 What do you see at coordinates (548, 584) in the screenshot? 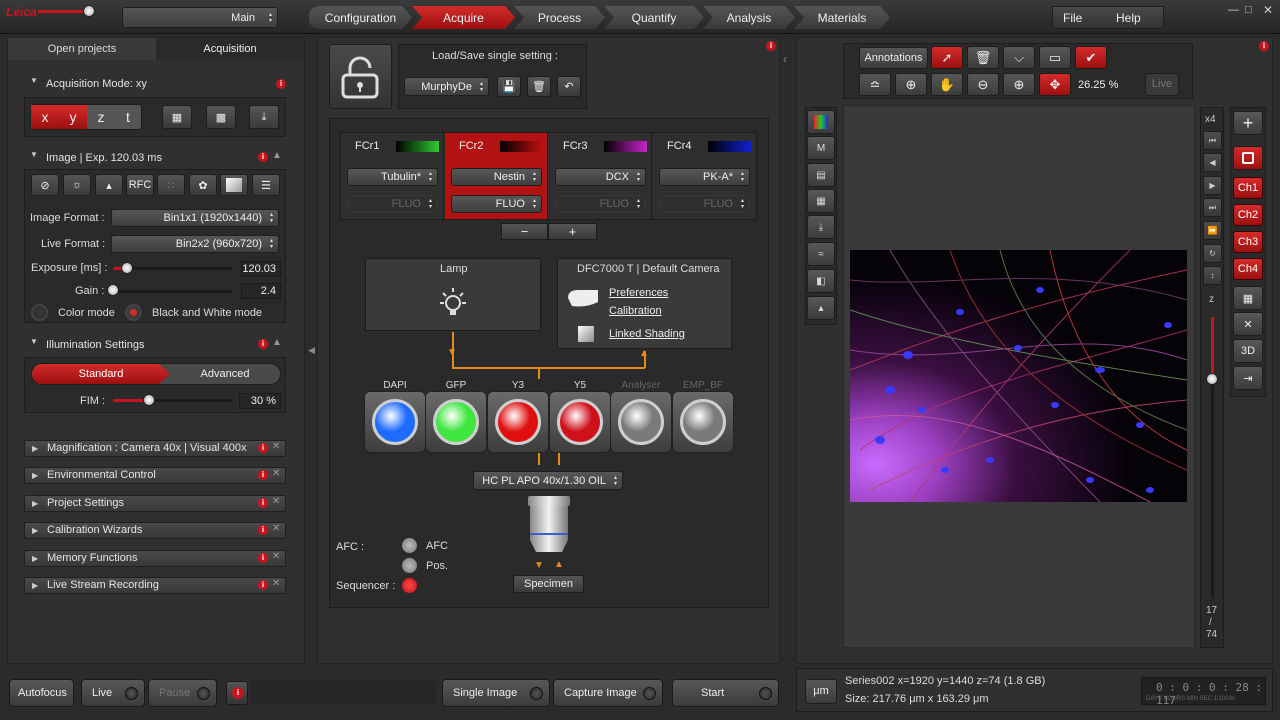
I see `specimen-button: Specimen` at bounding box center [548, 584].